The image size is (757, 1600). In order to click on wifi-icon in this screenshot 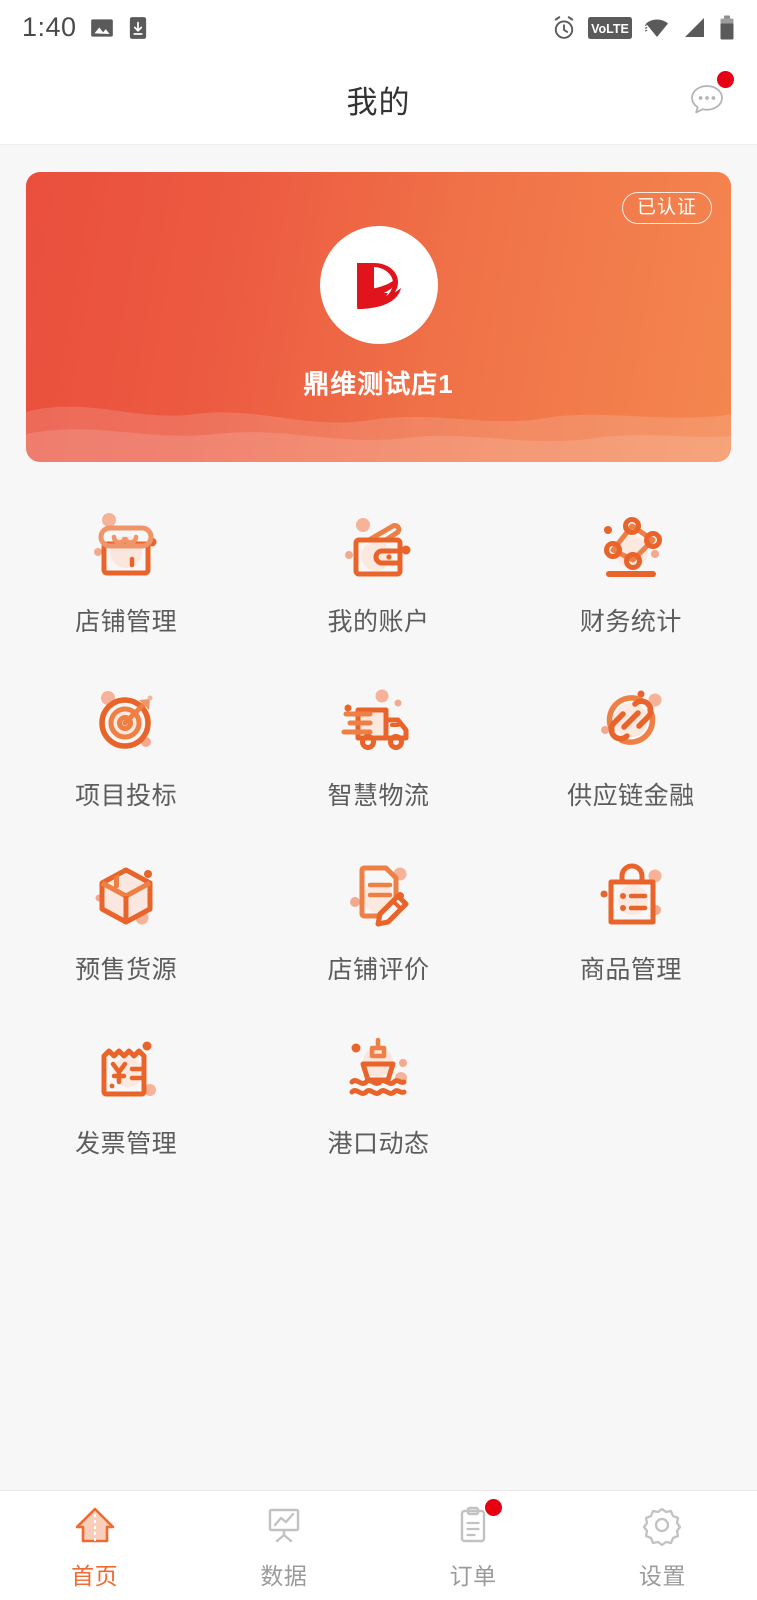, I will do `click(656, 27)`.